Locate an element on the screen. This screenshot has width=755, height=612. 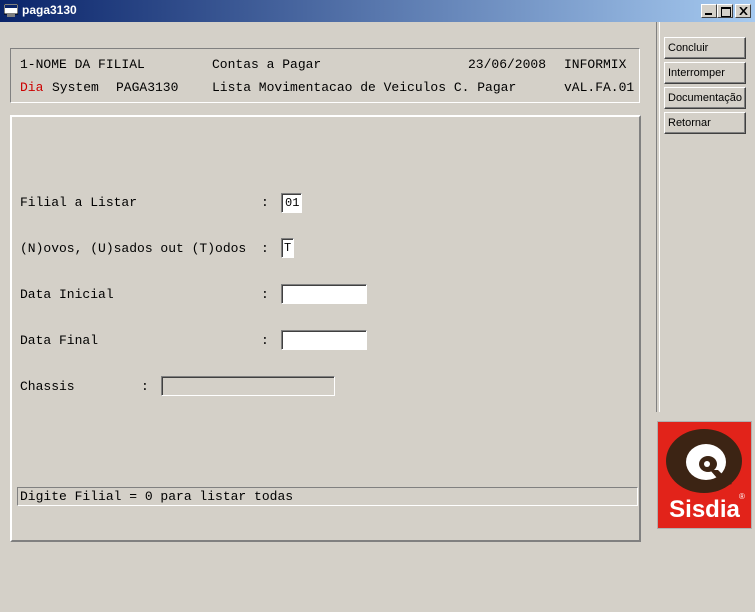
close-button is located at coordinates (743, 11).